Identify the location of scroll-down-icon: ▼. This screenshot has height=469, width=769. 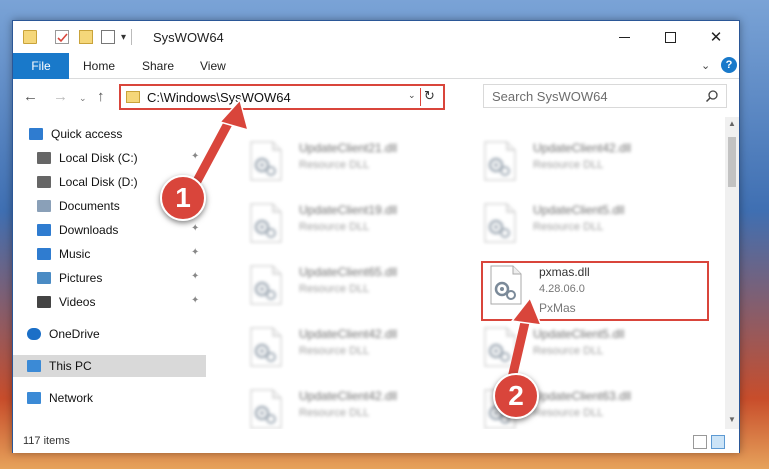
(732, 419).